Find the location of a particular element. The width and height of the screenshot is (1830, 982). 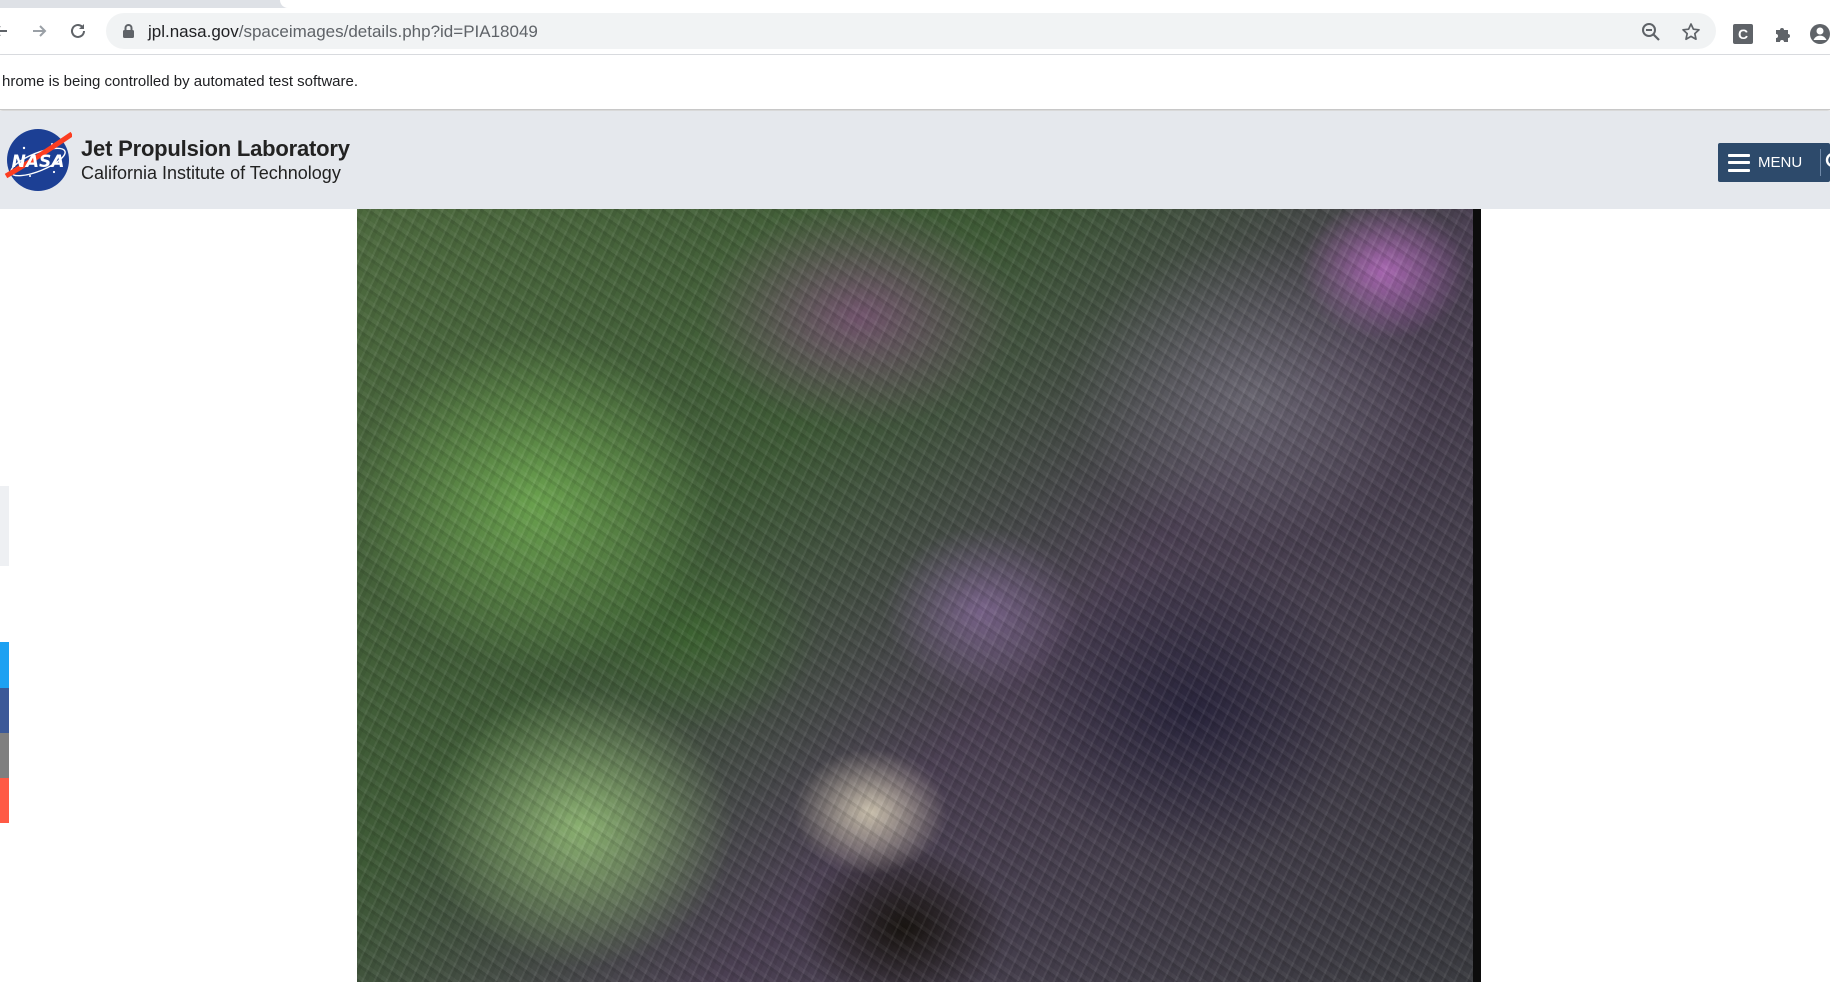

menu-separator is located at coordinates (1820, 162).